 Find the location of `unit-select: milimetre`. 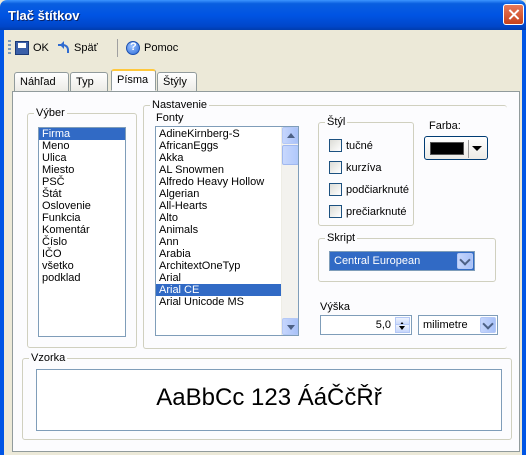

unit-select: milimetre is located at coordinates (458, 325).